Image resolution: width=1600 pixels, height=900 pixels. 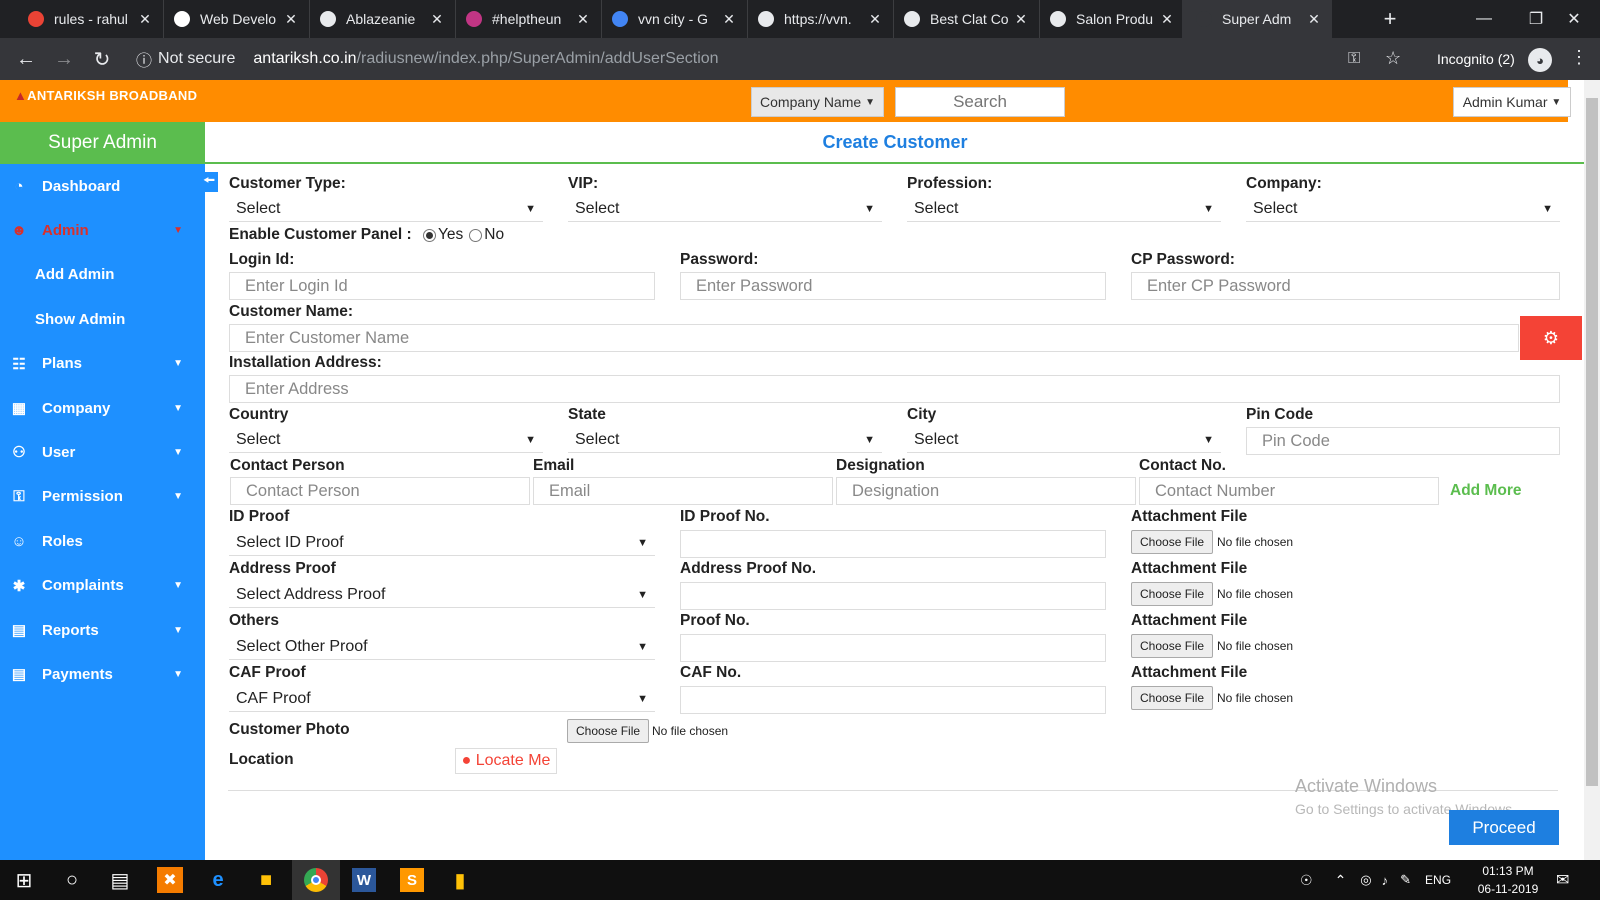 What do you see at coordinates (1172, 646) in the screenshot?
I see `other-proof-choose-file-button: Choose File` at bounding box center [1172, 646].